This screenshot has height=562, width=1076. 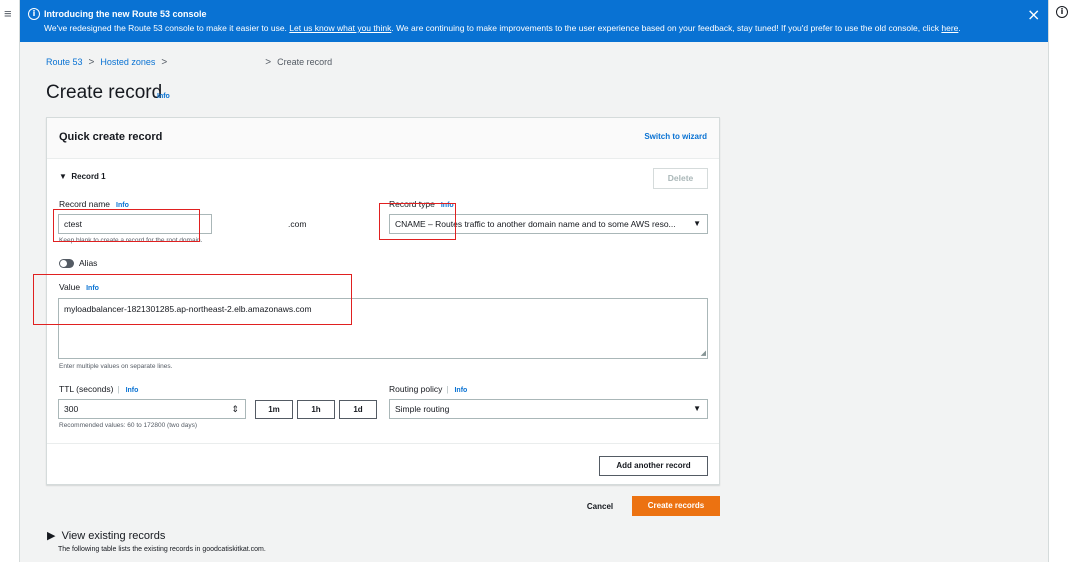 I want to click on record-type-label: Record type Info, so click(x=421, y=204).